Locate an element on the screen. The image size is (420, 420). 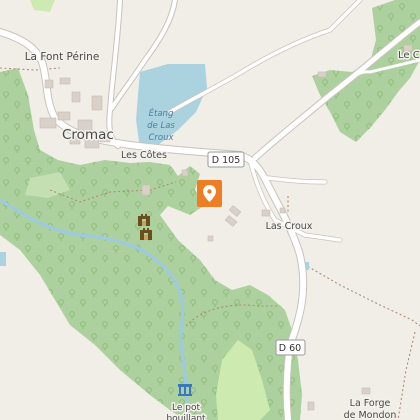
label-la-font-perine: La Font Périne is located at coordinates (62, 57).